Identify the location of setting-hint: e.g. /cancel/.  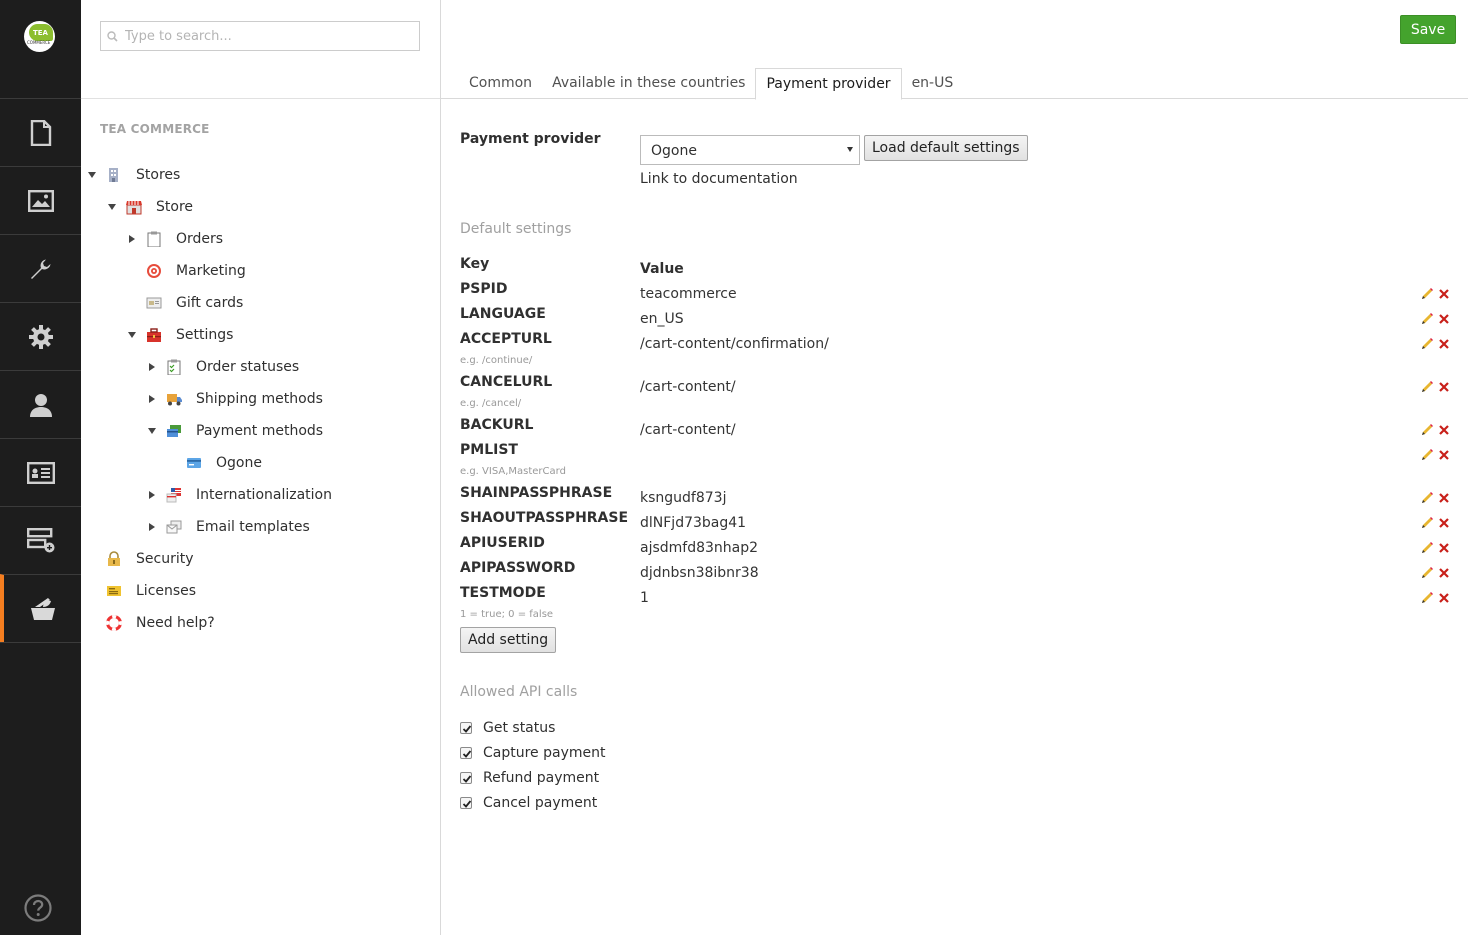
(491, 403).